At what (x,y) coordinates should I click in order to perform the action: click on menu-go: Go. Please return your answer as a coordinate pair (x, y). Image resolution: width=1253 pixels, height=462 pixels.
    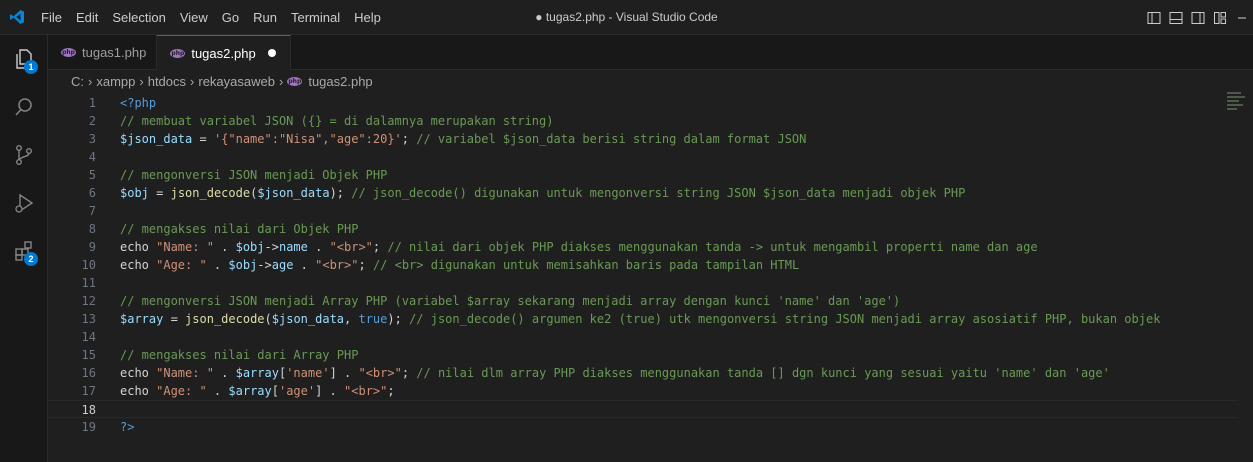
    Looking at the image, I should click on (230, 17).